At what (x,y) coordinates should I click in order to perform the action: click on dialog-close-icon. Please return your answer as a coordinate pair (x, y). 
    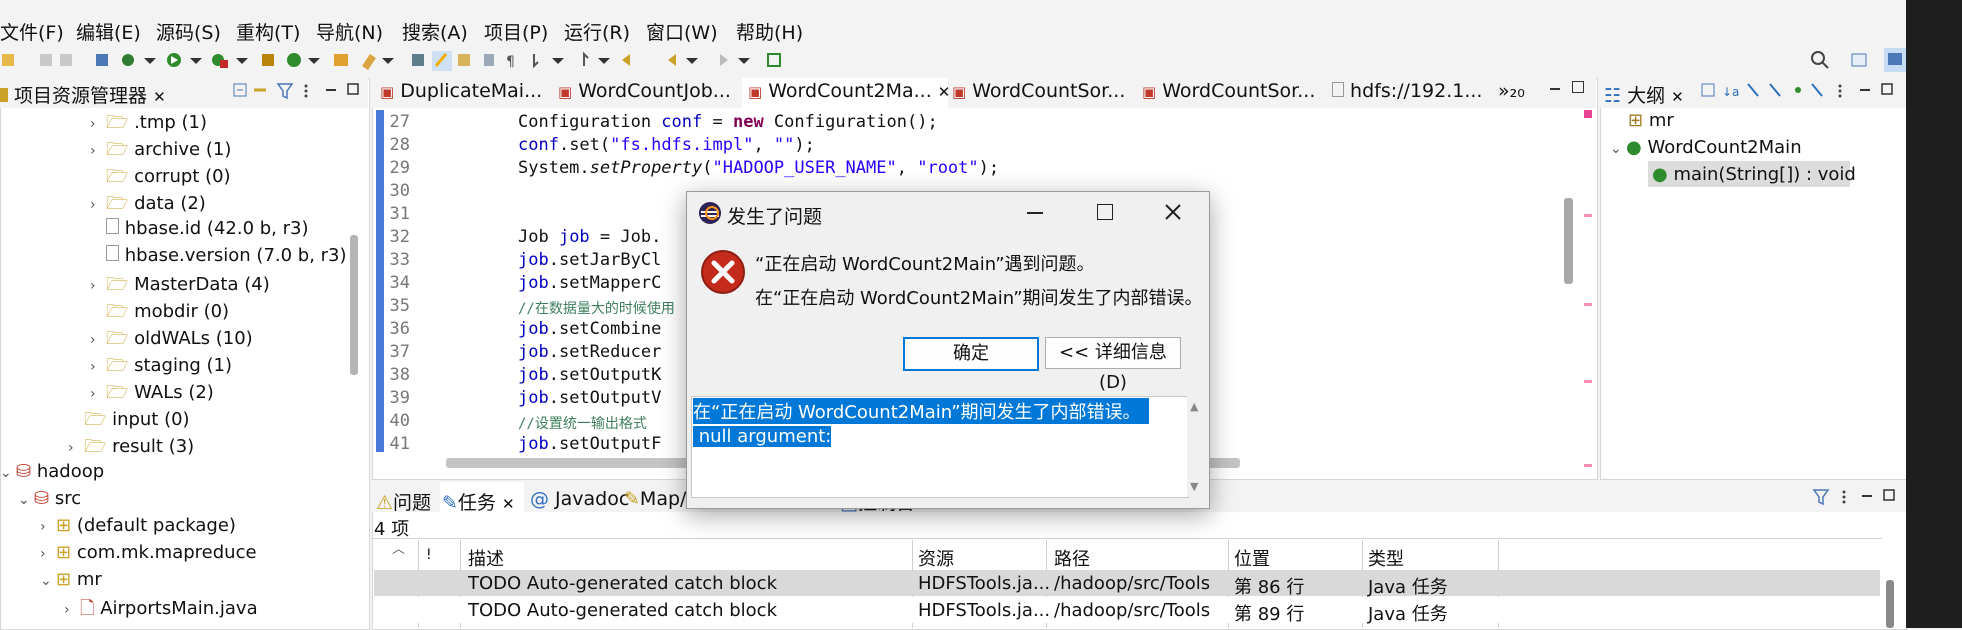
    Looking at the image, I should click on (1173, 212).